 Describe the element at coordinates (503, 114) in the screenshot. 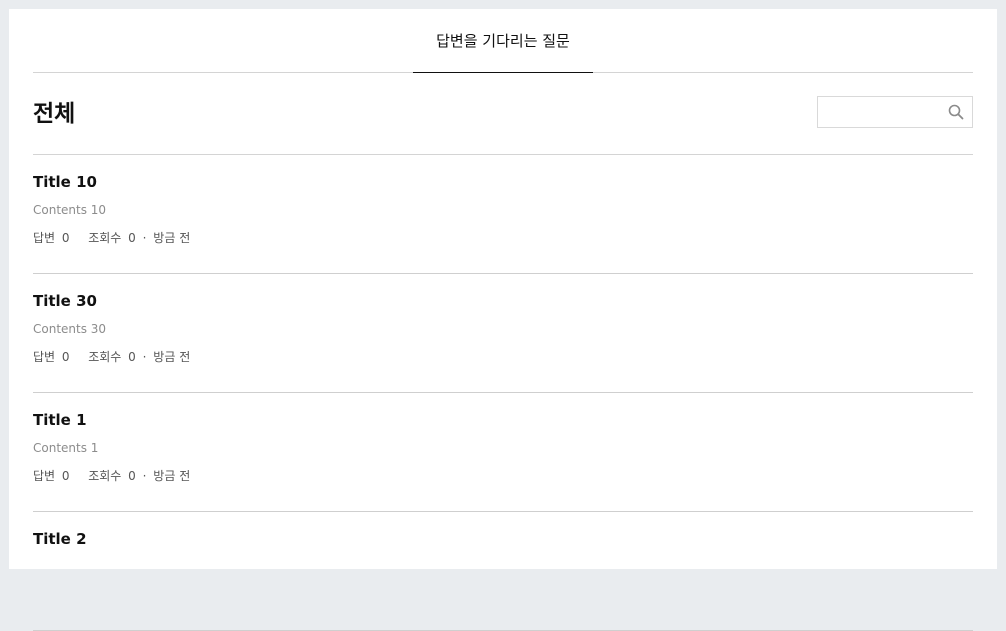

I see `heading-row: 전체` at that location.